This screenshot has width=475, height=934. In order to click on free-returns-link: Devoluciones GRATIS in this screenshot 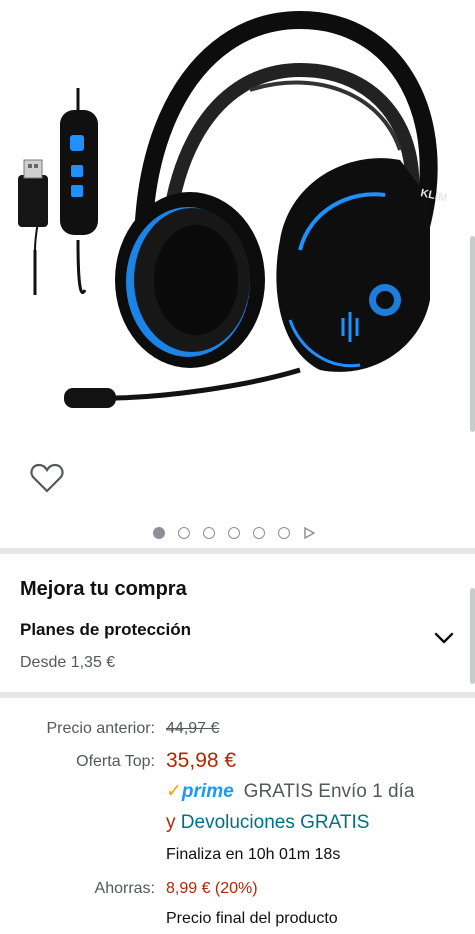, I will do `click(275, 822)`.